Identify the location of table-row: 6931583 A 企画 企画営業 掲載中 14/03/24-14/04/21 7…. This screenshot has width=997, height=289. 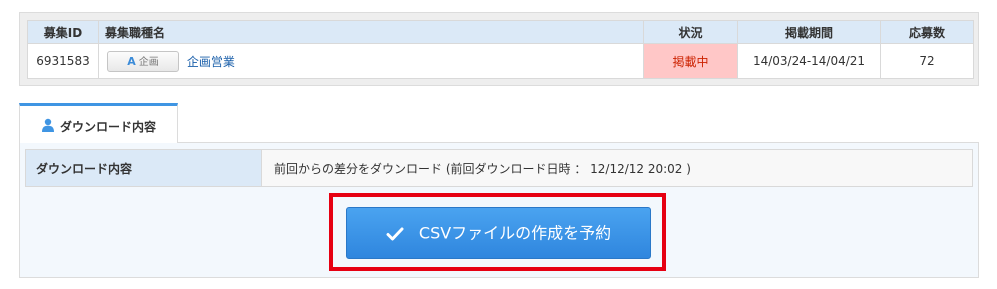
(500, 61).